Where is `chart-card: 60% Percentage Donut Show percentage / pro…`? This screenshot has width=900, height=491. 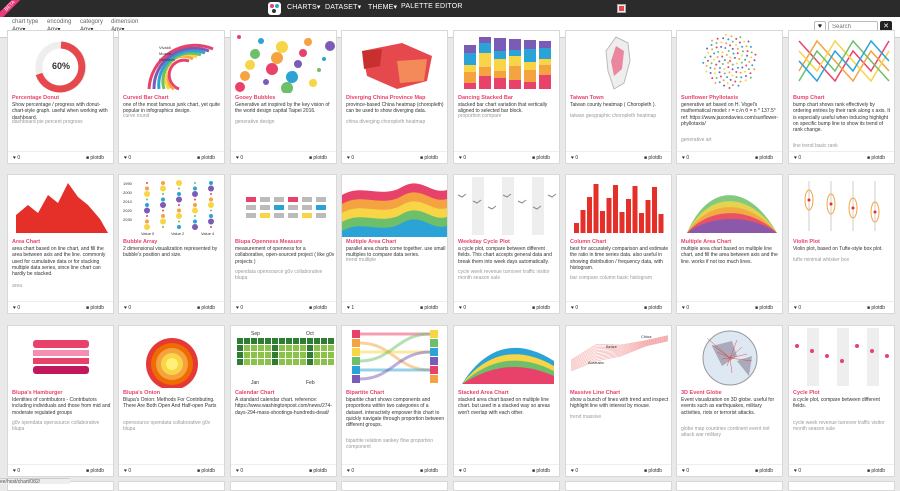
chart-card: 60% Percentage Donut Show percentage / pro… is located at coordinates (60, 97).